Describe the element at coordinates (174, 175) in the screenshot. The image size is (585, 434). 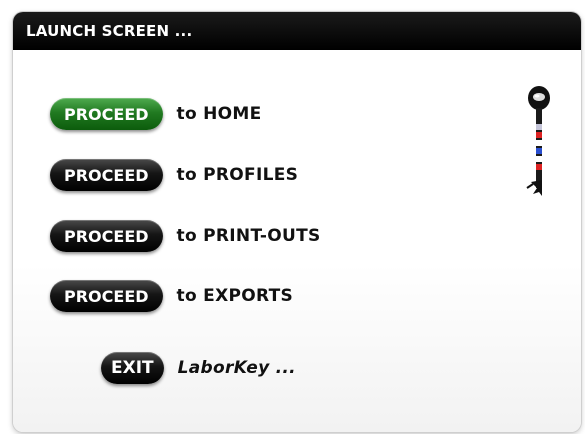
I see `action-row-profiles: PROCEED to PROFILES` at that location.